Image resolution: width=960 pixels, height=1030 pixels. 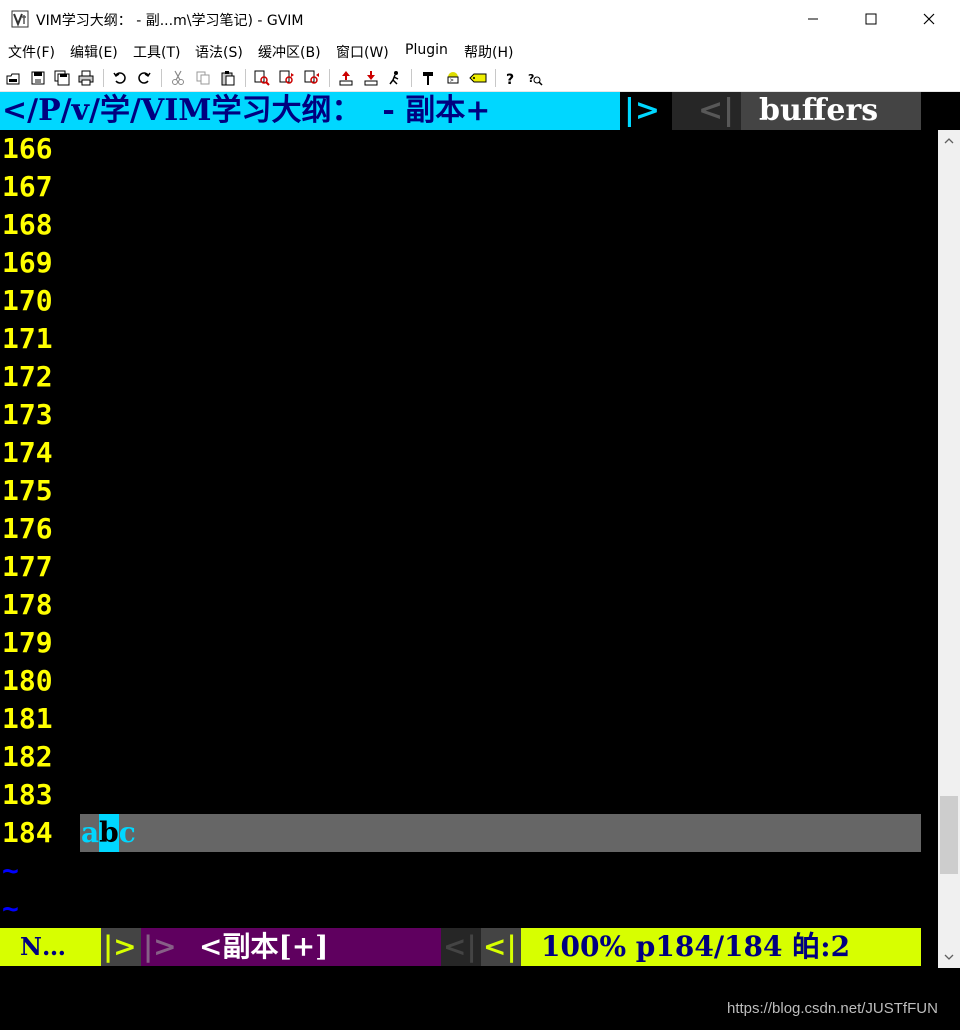 I want to click on paste-icon, so click(x=228, y=78).